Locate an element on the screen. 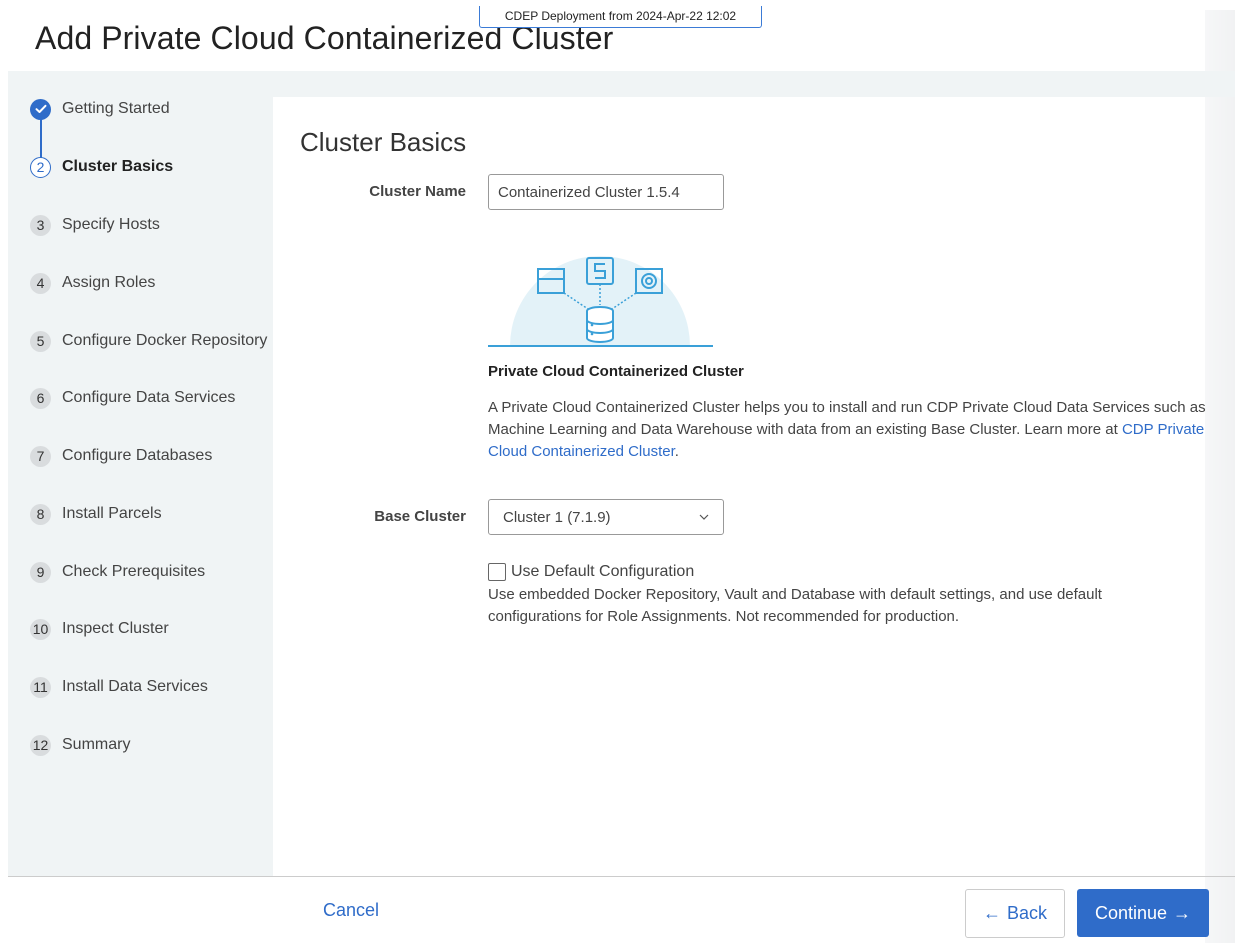  step-number: 12 is located at coordinates (40, 745).